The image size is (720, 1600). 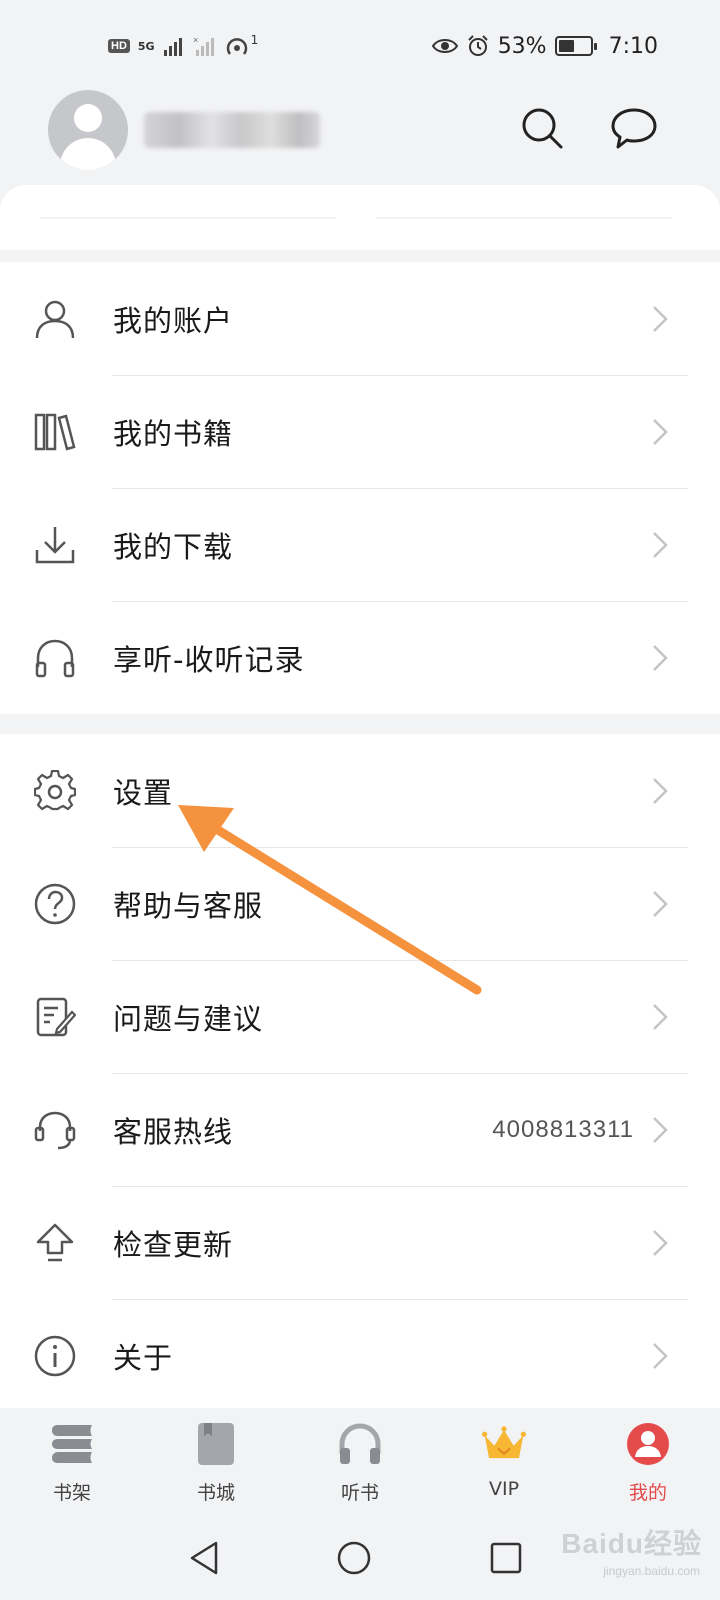 I want to click on status-bar: HD 5G × 1 53% 7:10, so click(x=360, y=45).